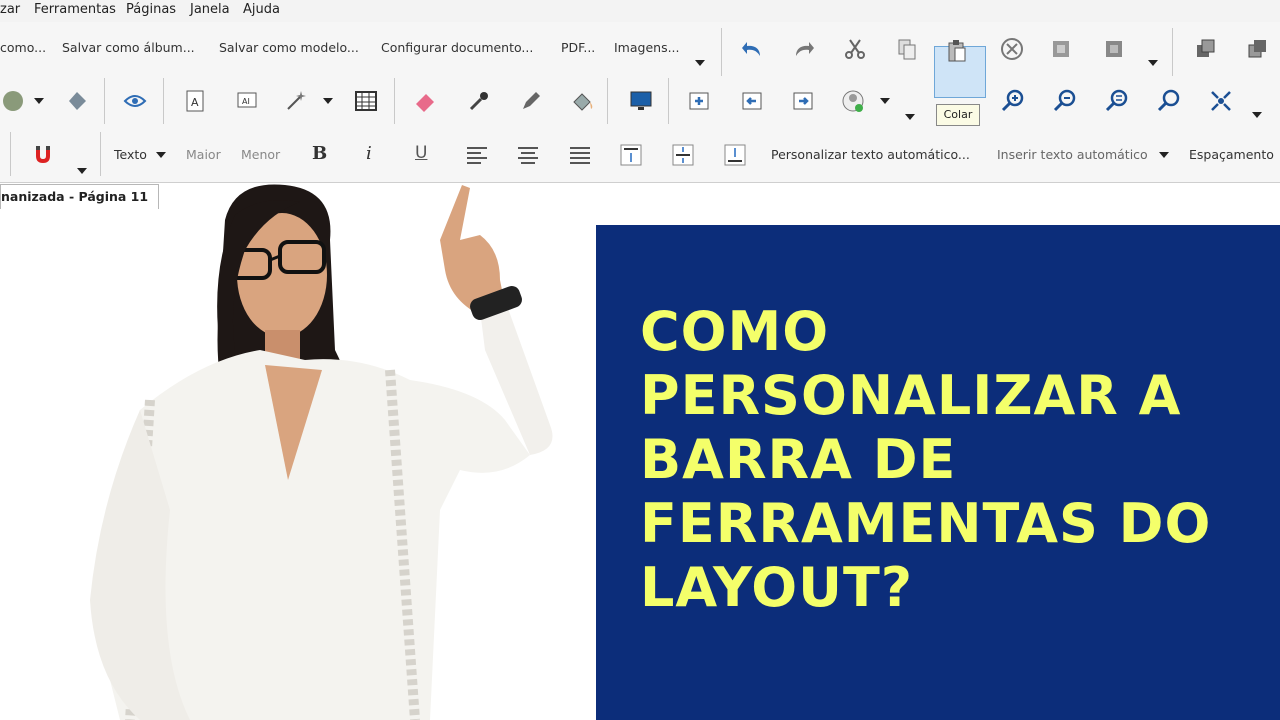 The width and height of the screenshot is (1280, 720). Describe the element at coordinates (803, 101) in the screenshot. I see `next-page-icon` at that location.